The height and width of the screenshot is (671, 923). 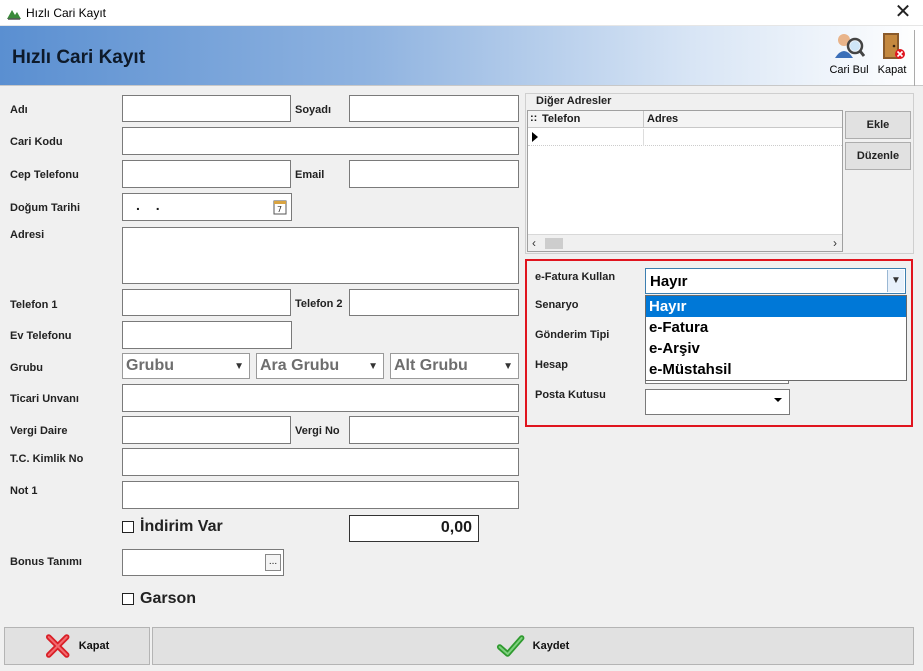 What do you see at coordinates (39, 431) in the screenshot?
I see `vergi-daire-label: Vergi Daire` at bounding box center [39, 431].